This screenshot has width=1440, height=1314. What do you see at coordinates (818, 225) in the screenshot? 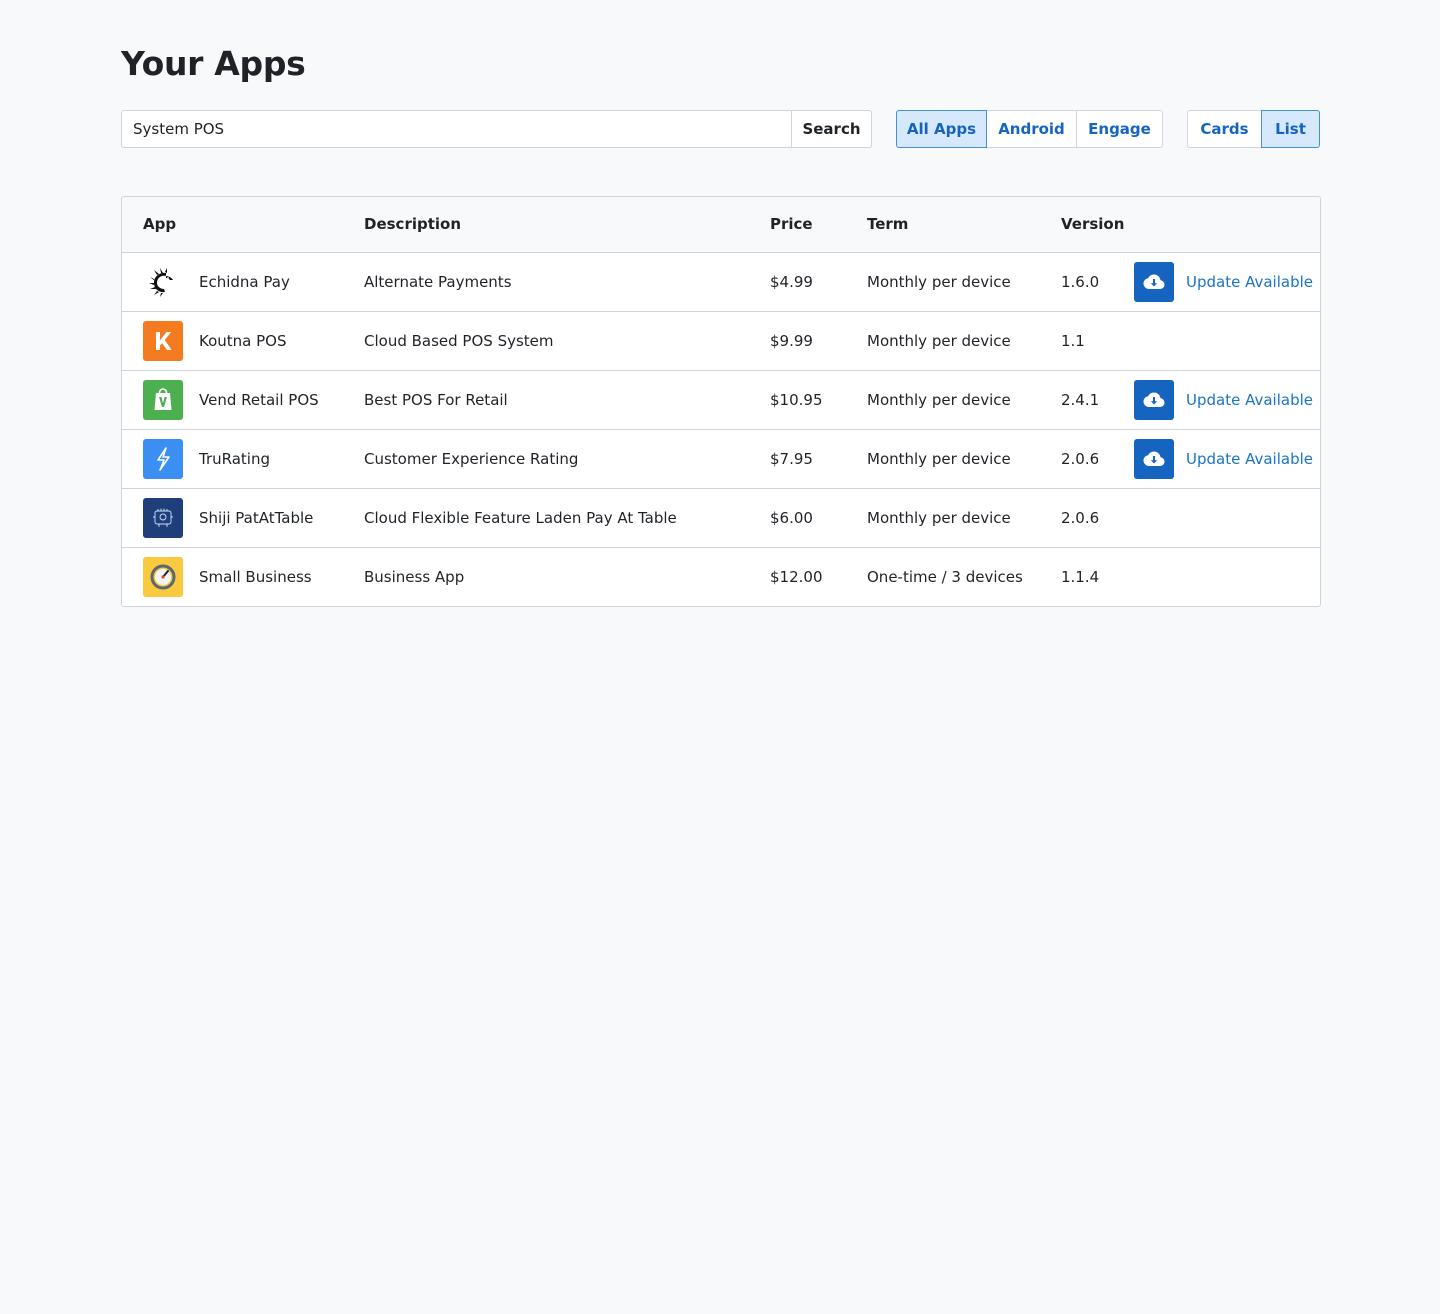
I see `header-price: Price` at bounding box center [818, 225].